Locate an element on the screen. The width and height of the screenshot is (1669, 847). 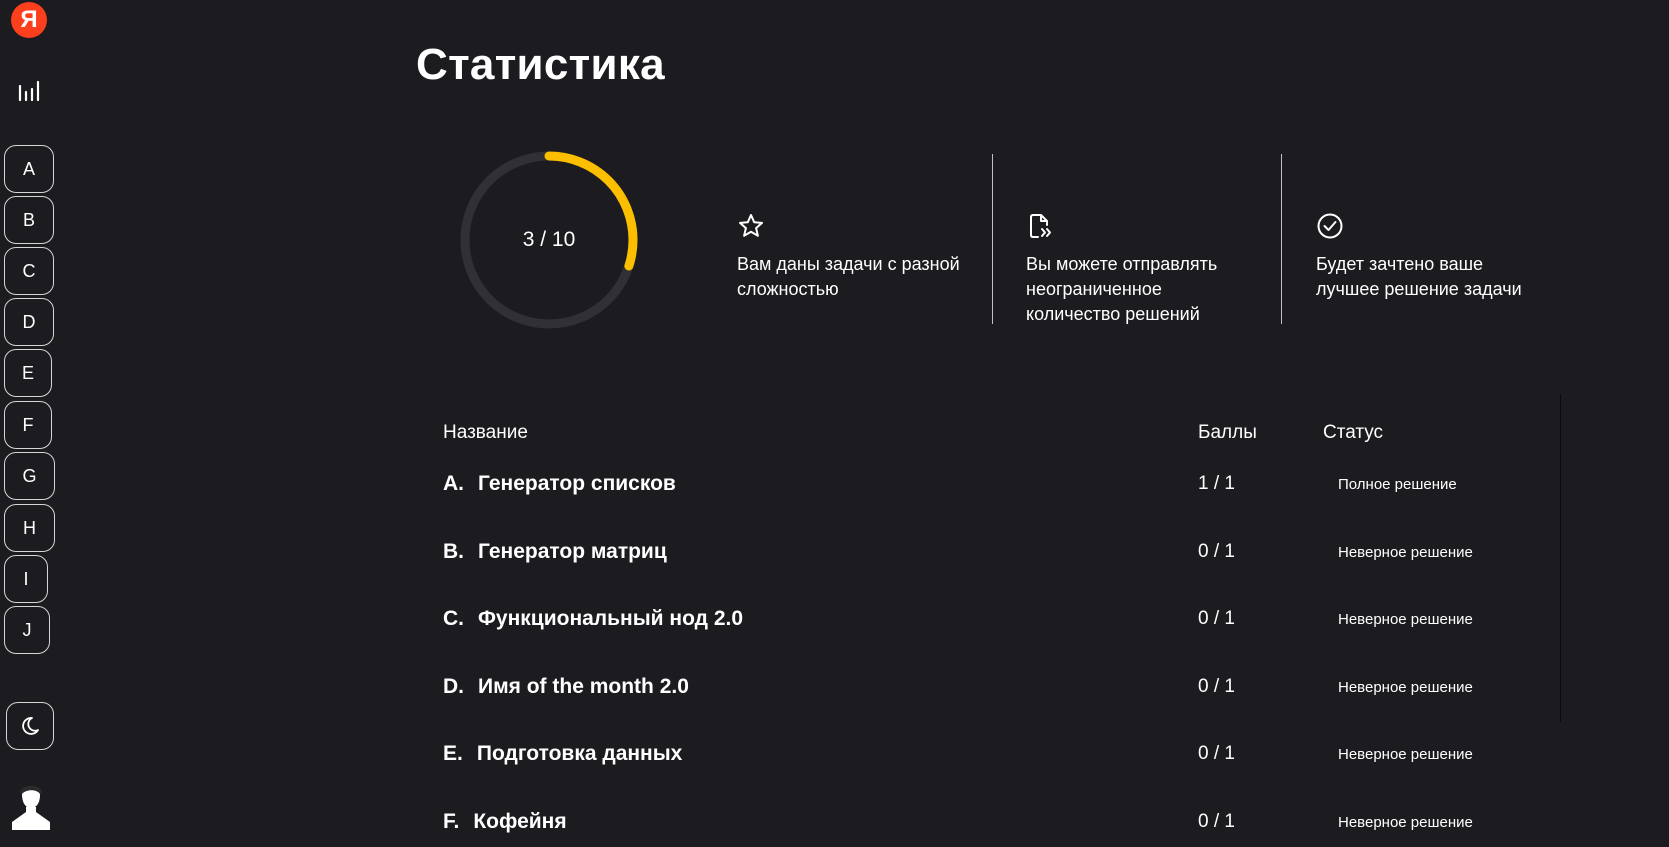
task-button-label: G is located at coordinates (29, 475).